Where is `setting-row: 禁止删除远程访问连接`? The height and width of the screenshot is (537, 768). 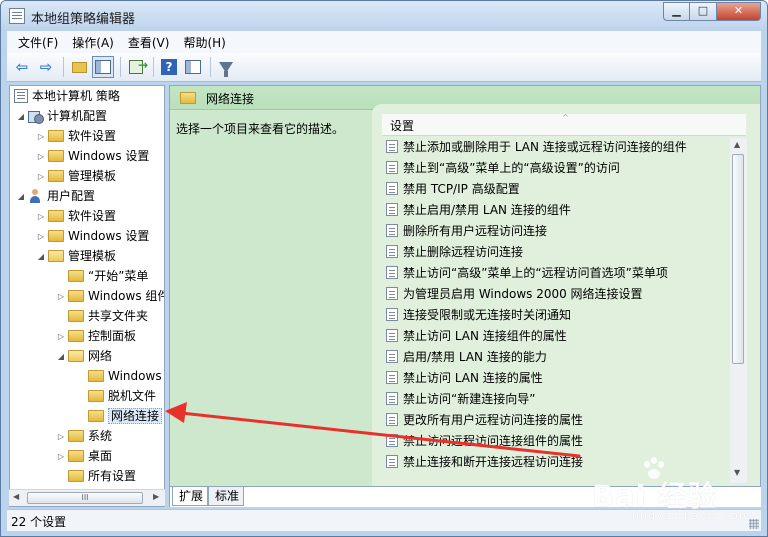
setting-row: 禁止删除远程访问连接 is located at coordinates (454, 252).